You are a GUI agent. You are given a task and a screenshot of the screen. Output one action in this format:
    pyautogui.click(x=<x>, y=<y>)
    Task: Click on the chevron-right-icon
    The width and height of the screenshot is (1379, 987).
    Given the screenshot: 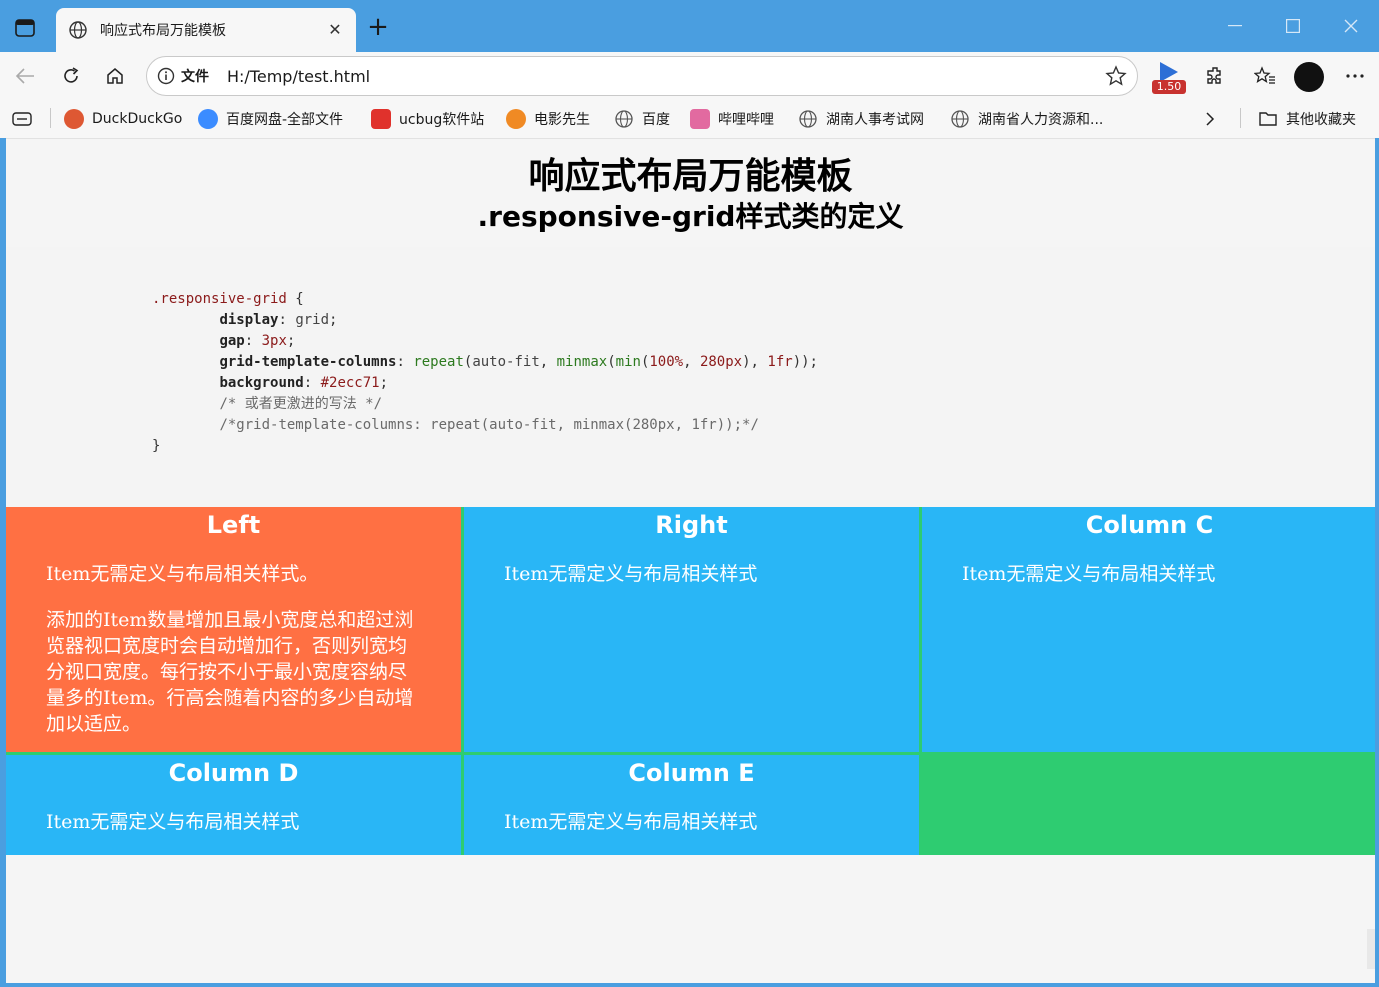 What is the action you would take?
    pyautogui.click(x=1210, y=119)
    